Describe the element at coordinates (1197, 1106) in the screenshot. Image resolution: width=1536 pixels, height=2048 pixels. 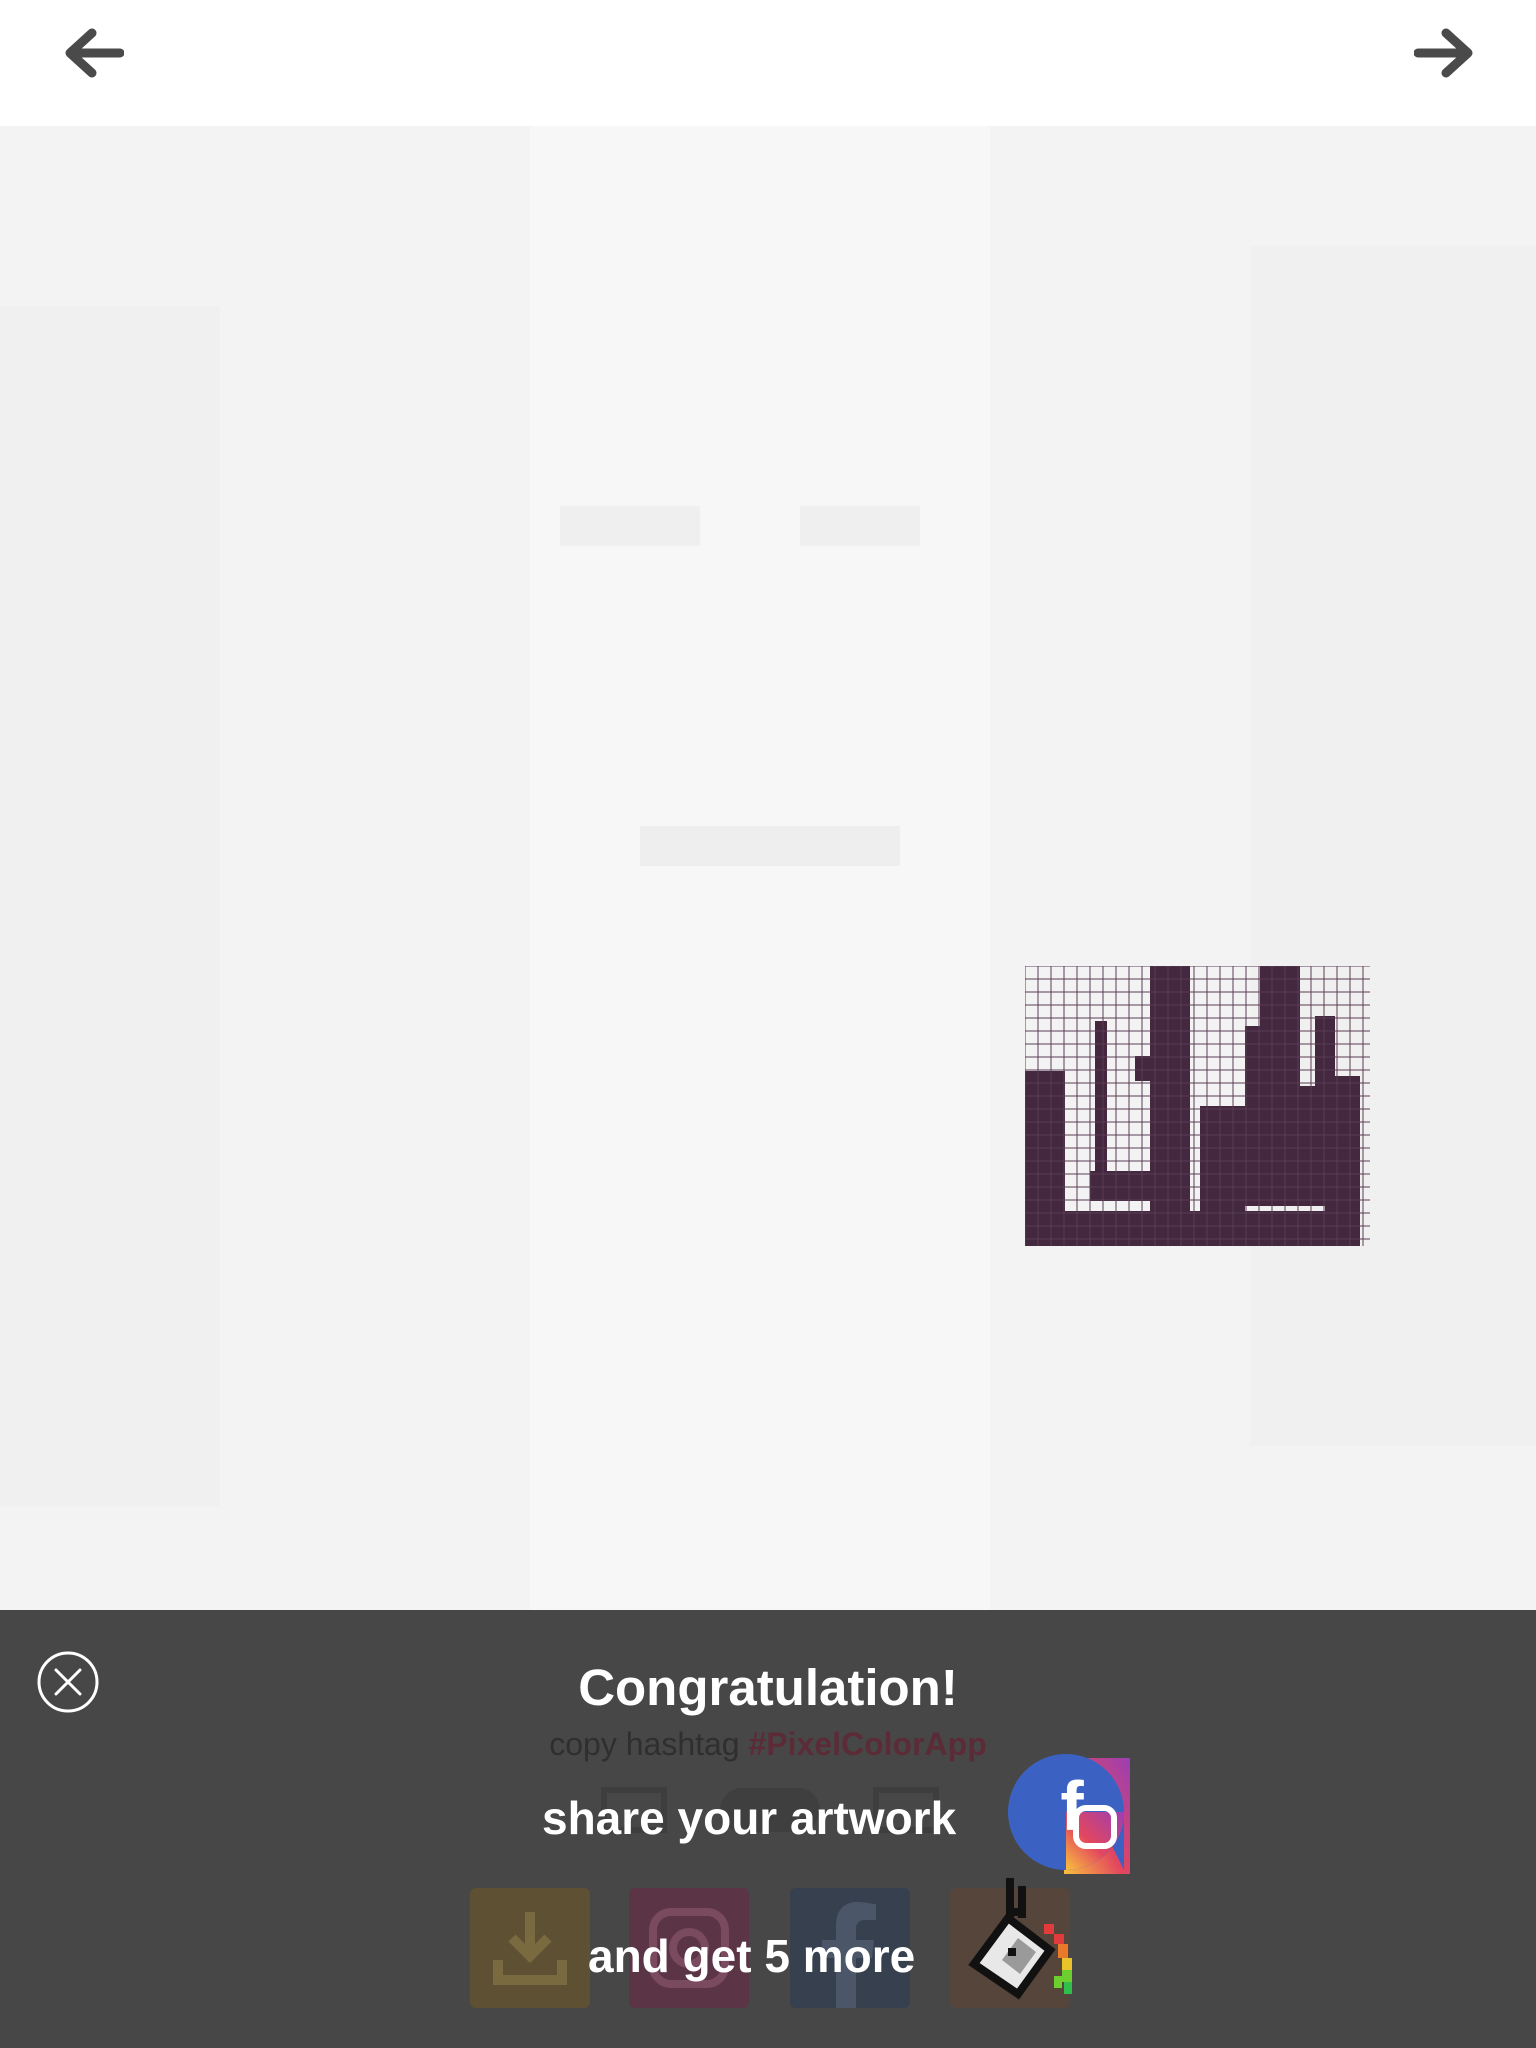
I see `painted-pixels` at that location.